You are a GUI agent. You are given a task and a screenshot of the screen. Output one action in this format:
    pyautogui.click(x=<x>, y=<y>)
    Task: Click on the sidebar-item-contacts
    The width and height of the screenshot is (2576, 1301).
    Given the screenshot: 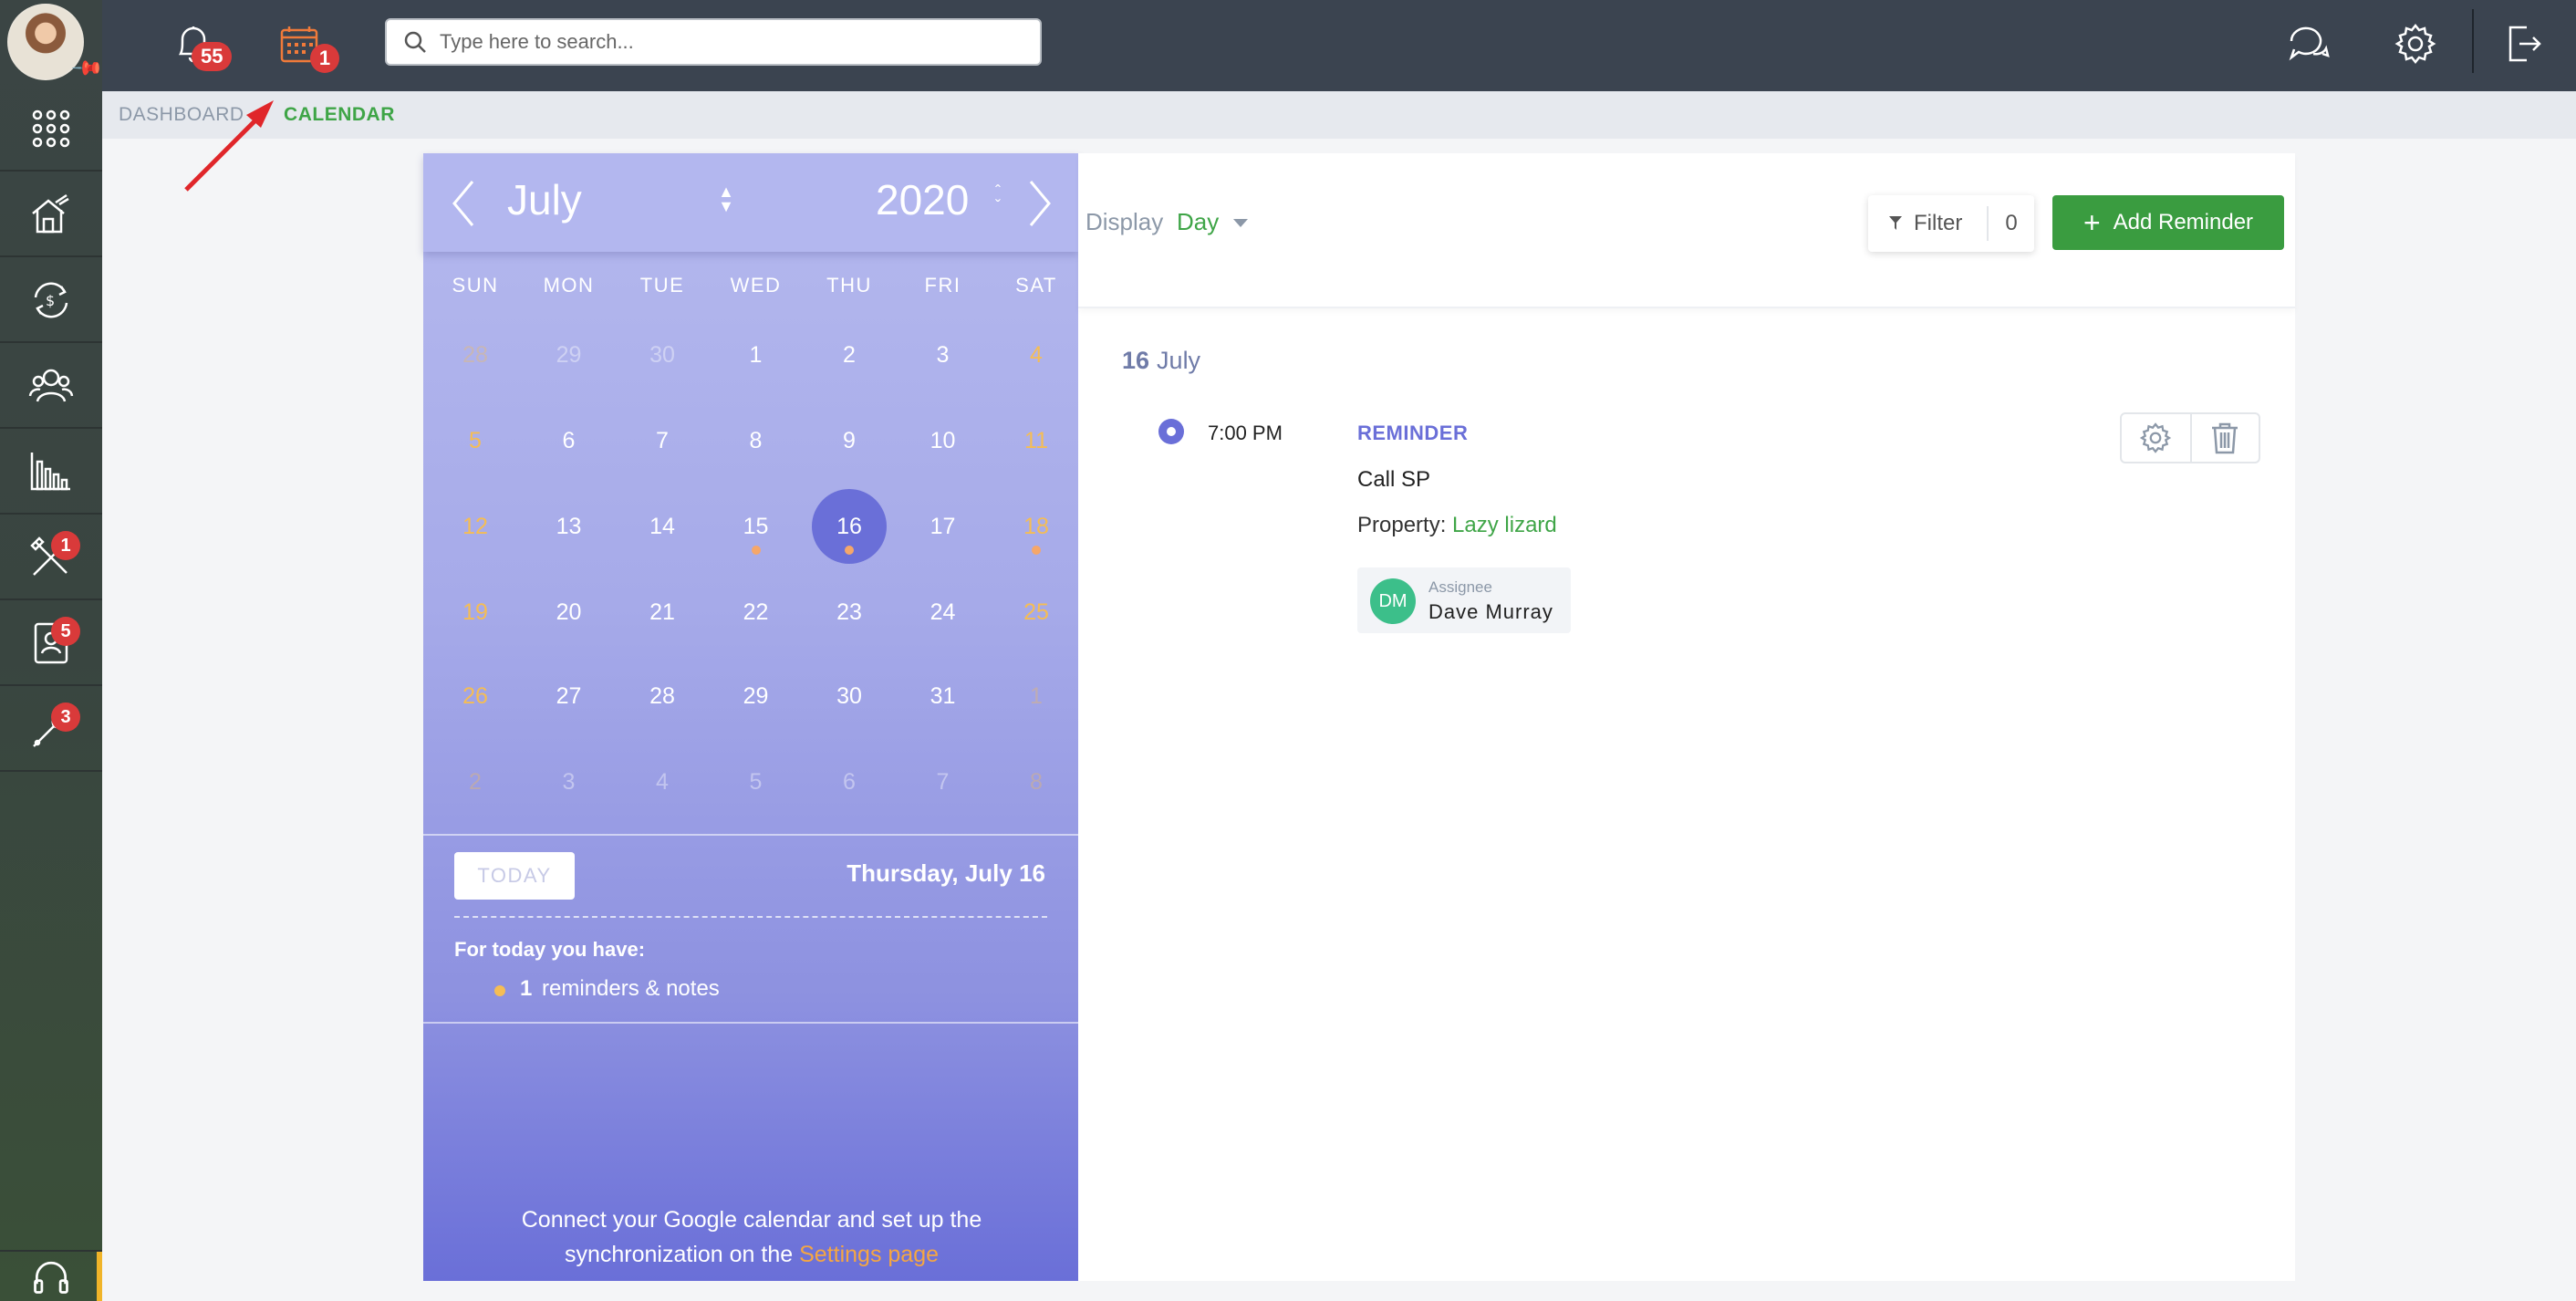 What is the action you would take?
    pyautogui.click(x=51, y=387)
    